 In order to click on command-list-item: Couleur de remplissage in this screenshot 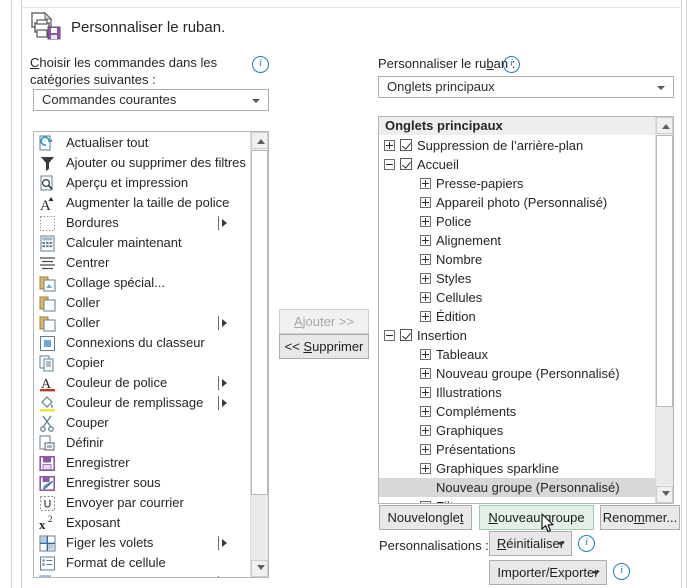, I will do `click(143, 403)`.